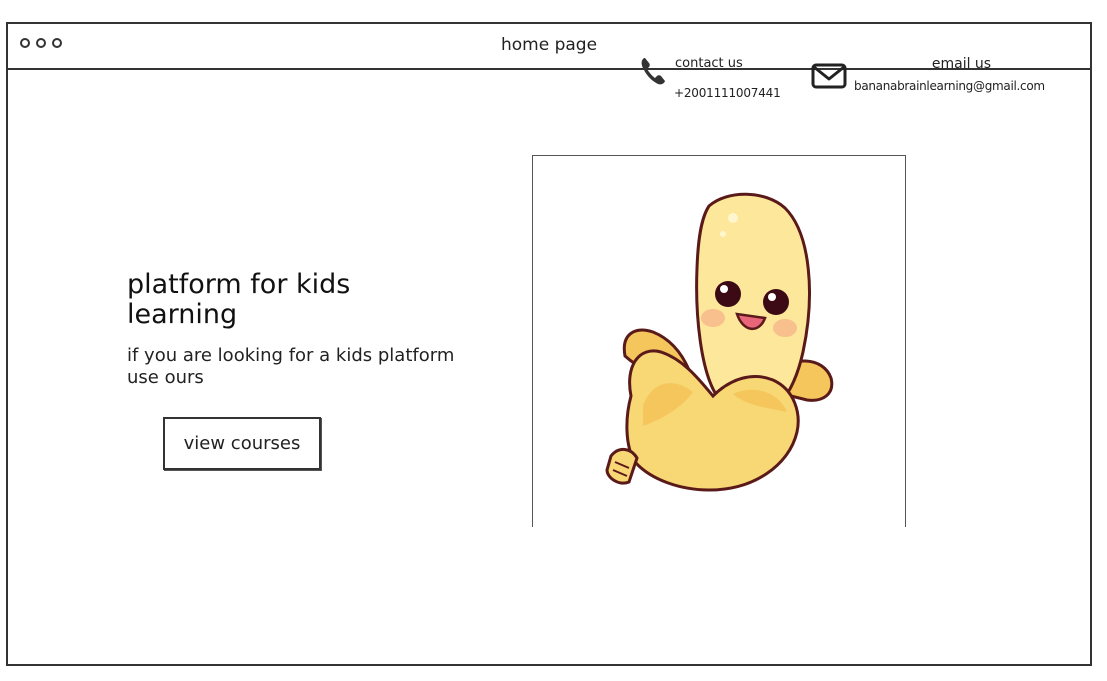 The height and width of the screenshot is (681, 1107). Describe the element at coordinates (549, 45) in the screenshot. I see `window-title: home page` at that location.